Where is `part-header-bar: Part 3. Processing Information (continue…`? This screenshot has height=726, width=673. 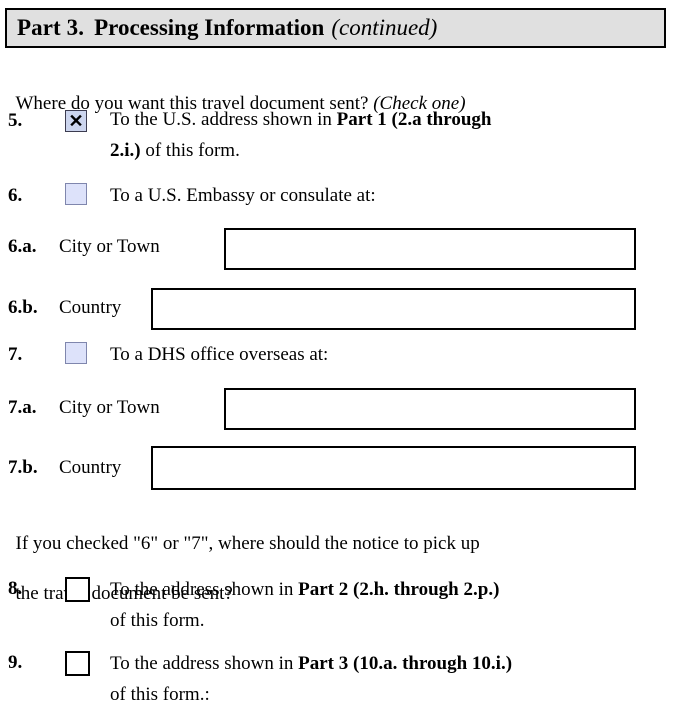
part-header-bar: Part 3. Processing Information (continue… is located at coordinates (335, 28).